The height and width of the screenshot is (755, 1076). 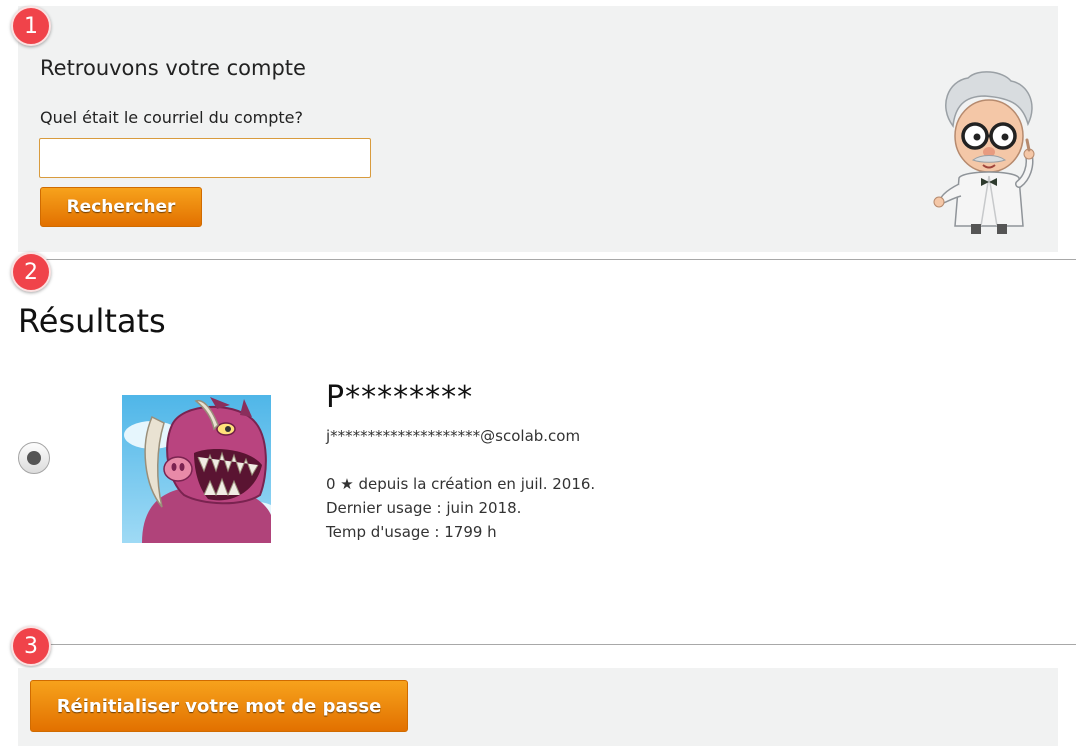 What do you see at coordinates (196, 469) in the screenshot?
I see `account-avatar-monster` at bounding box center [196, 469].